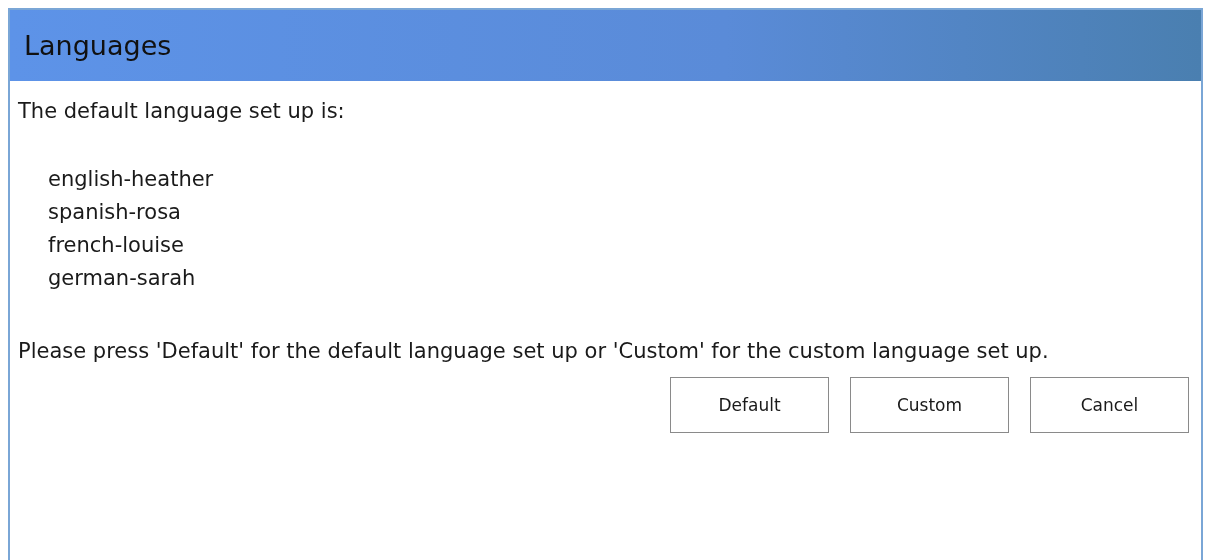  Describe the element at coordinates (122, 278) in the screenshot. I see `language-item: german-sarah` at that location.